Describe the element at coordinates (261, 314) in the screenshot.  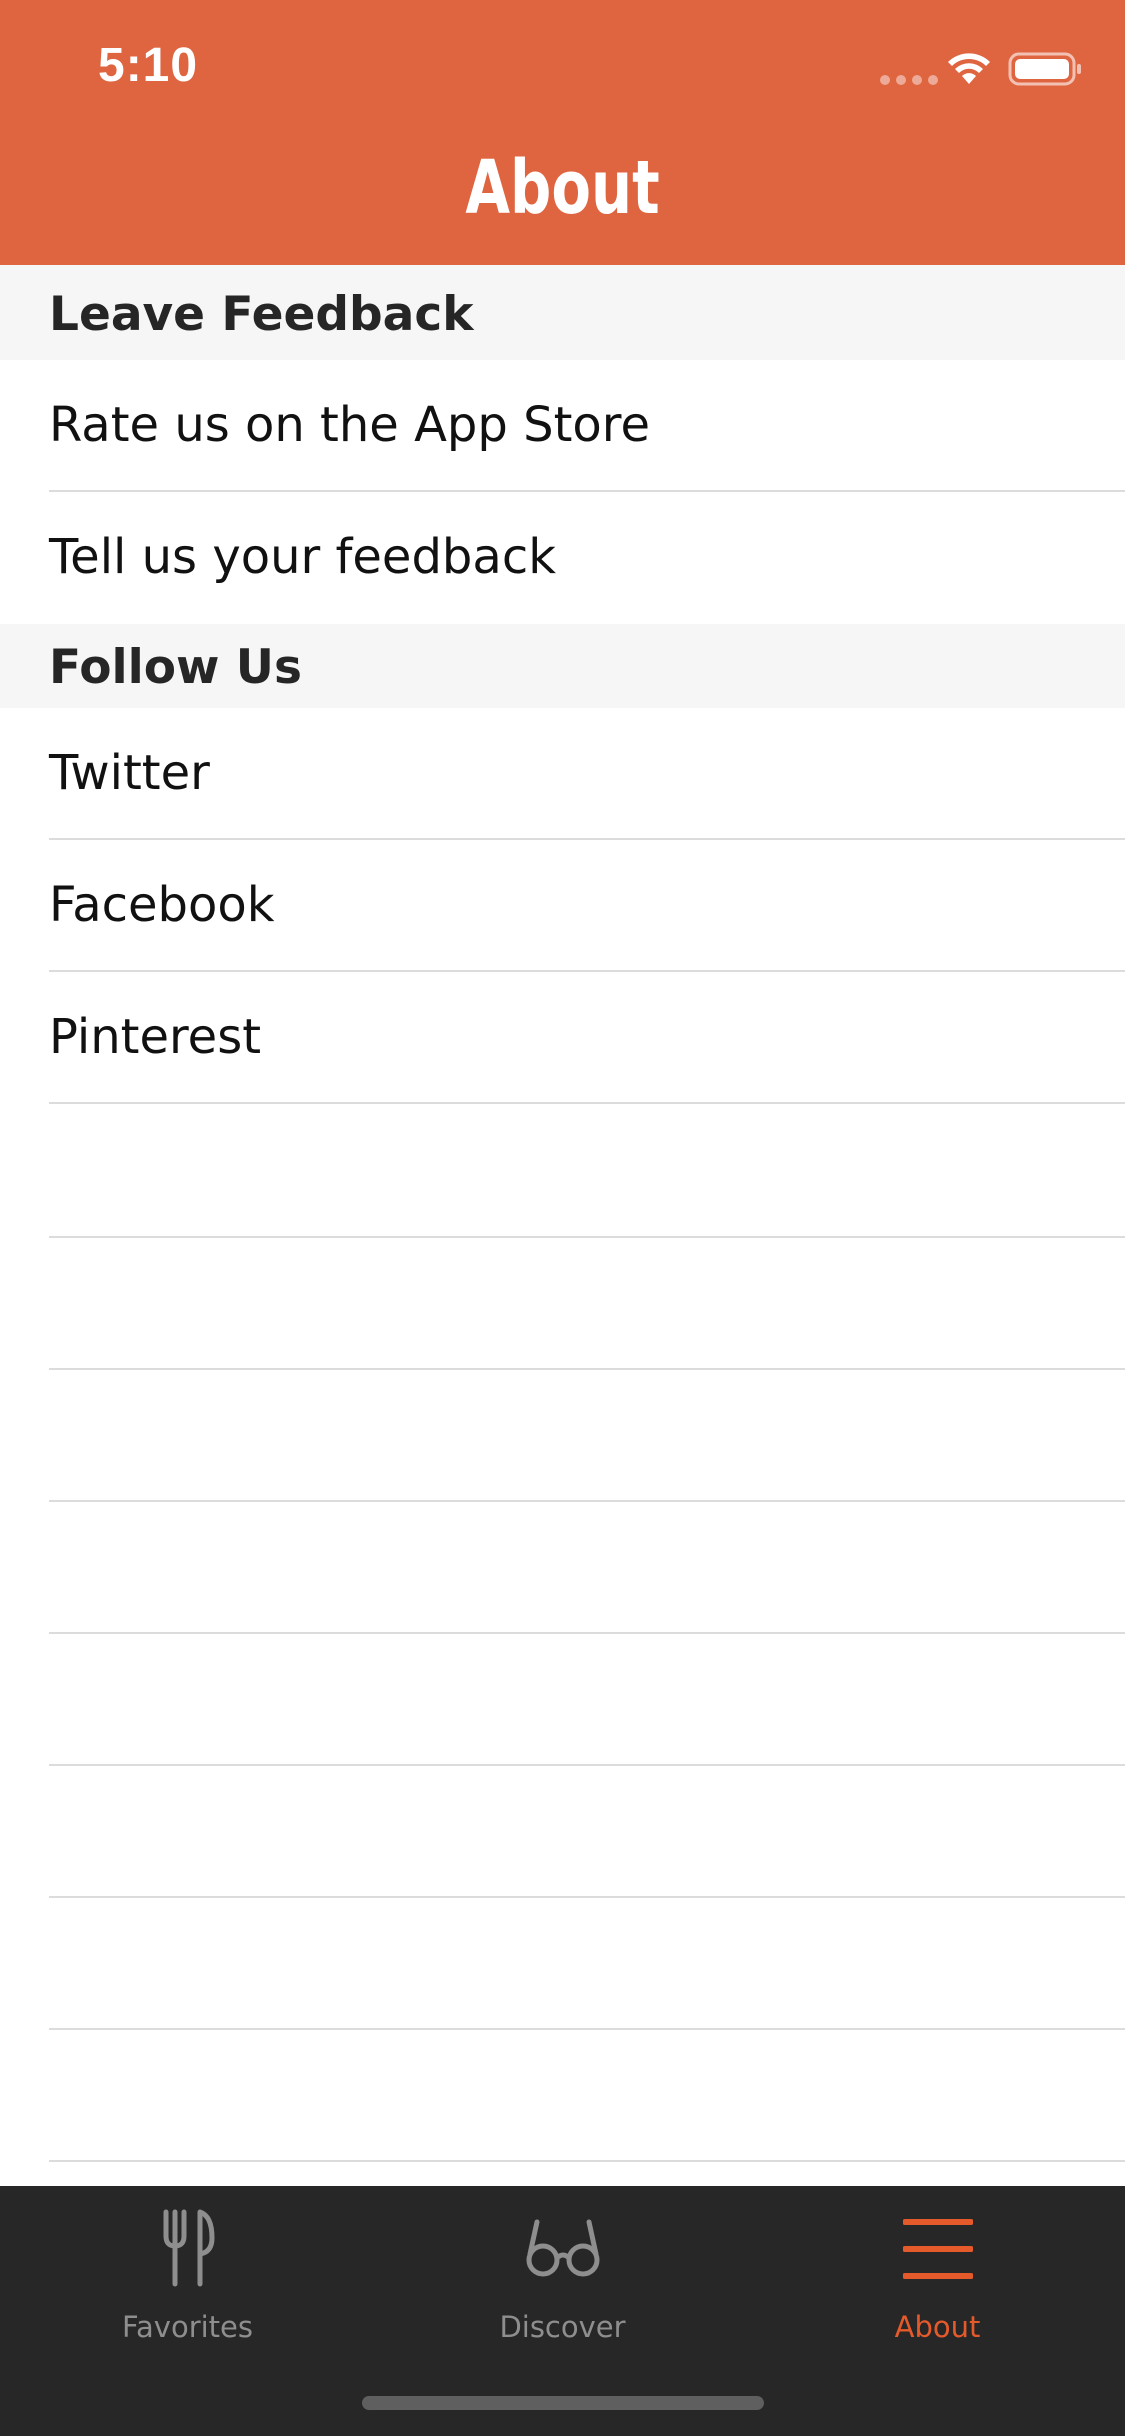
I see `section-title: Leave Feedback` at that location.